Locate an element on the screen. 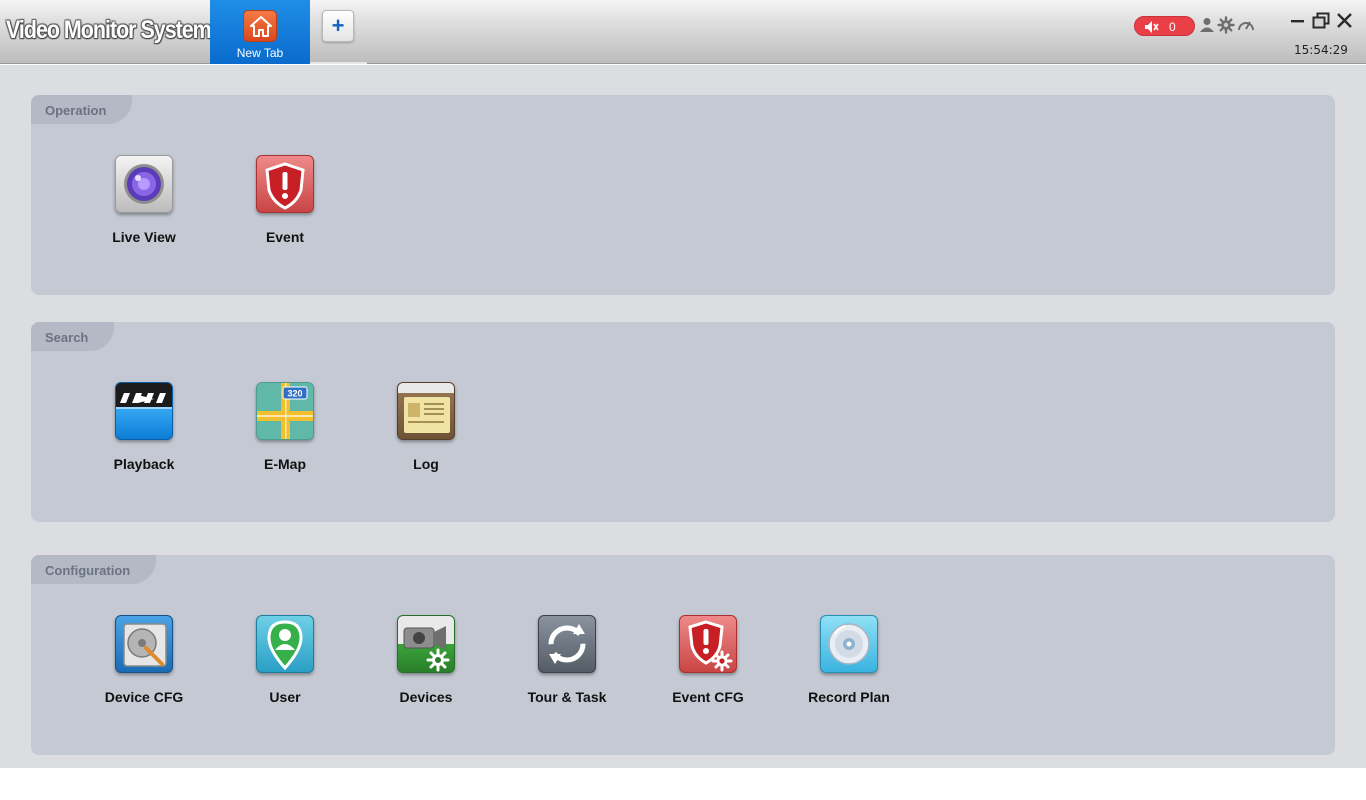 The image size is (1366, 800). tile-tour-task: Tour & Task is located at coordinates (574, 665).